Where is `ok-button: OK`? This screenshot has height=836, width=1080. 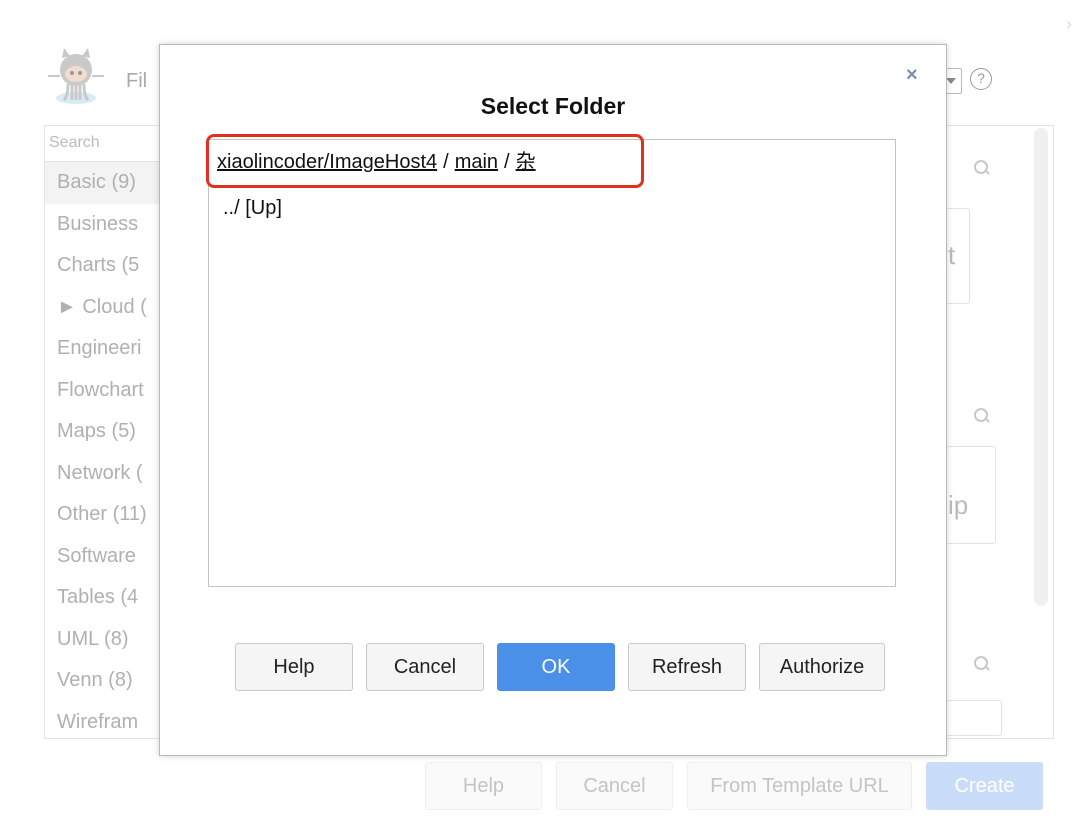
ok-button: OK is located at coordinates (556, 667).